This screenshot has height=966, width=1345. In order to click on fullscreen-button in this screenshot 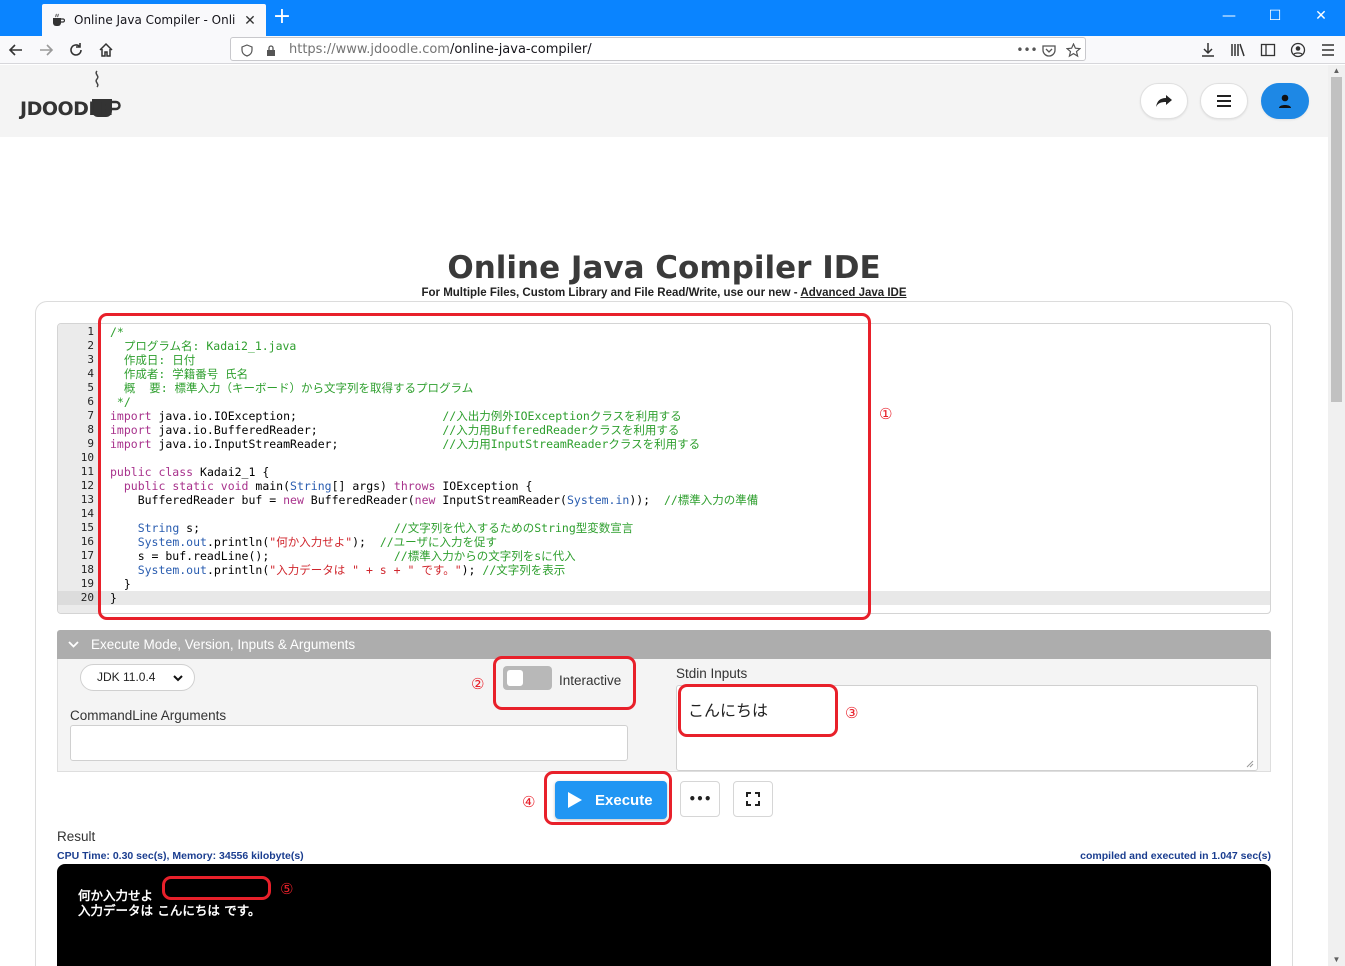, I will do `click(753, 799)`.